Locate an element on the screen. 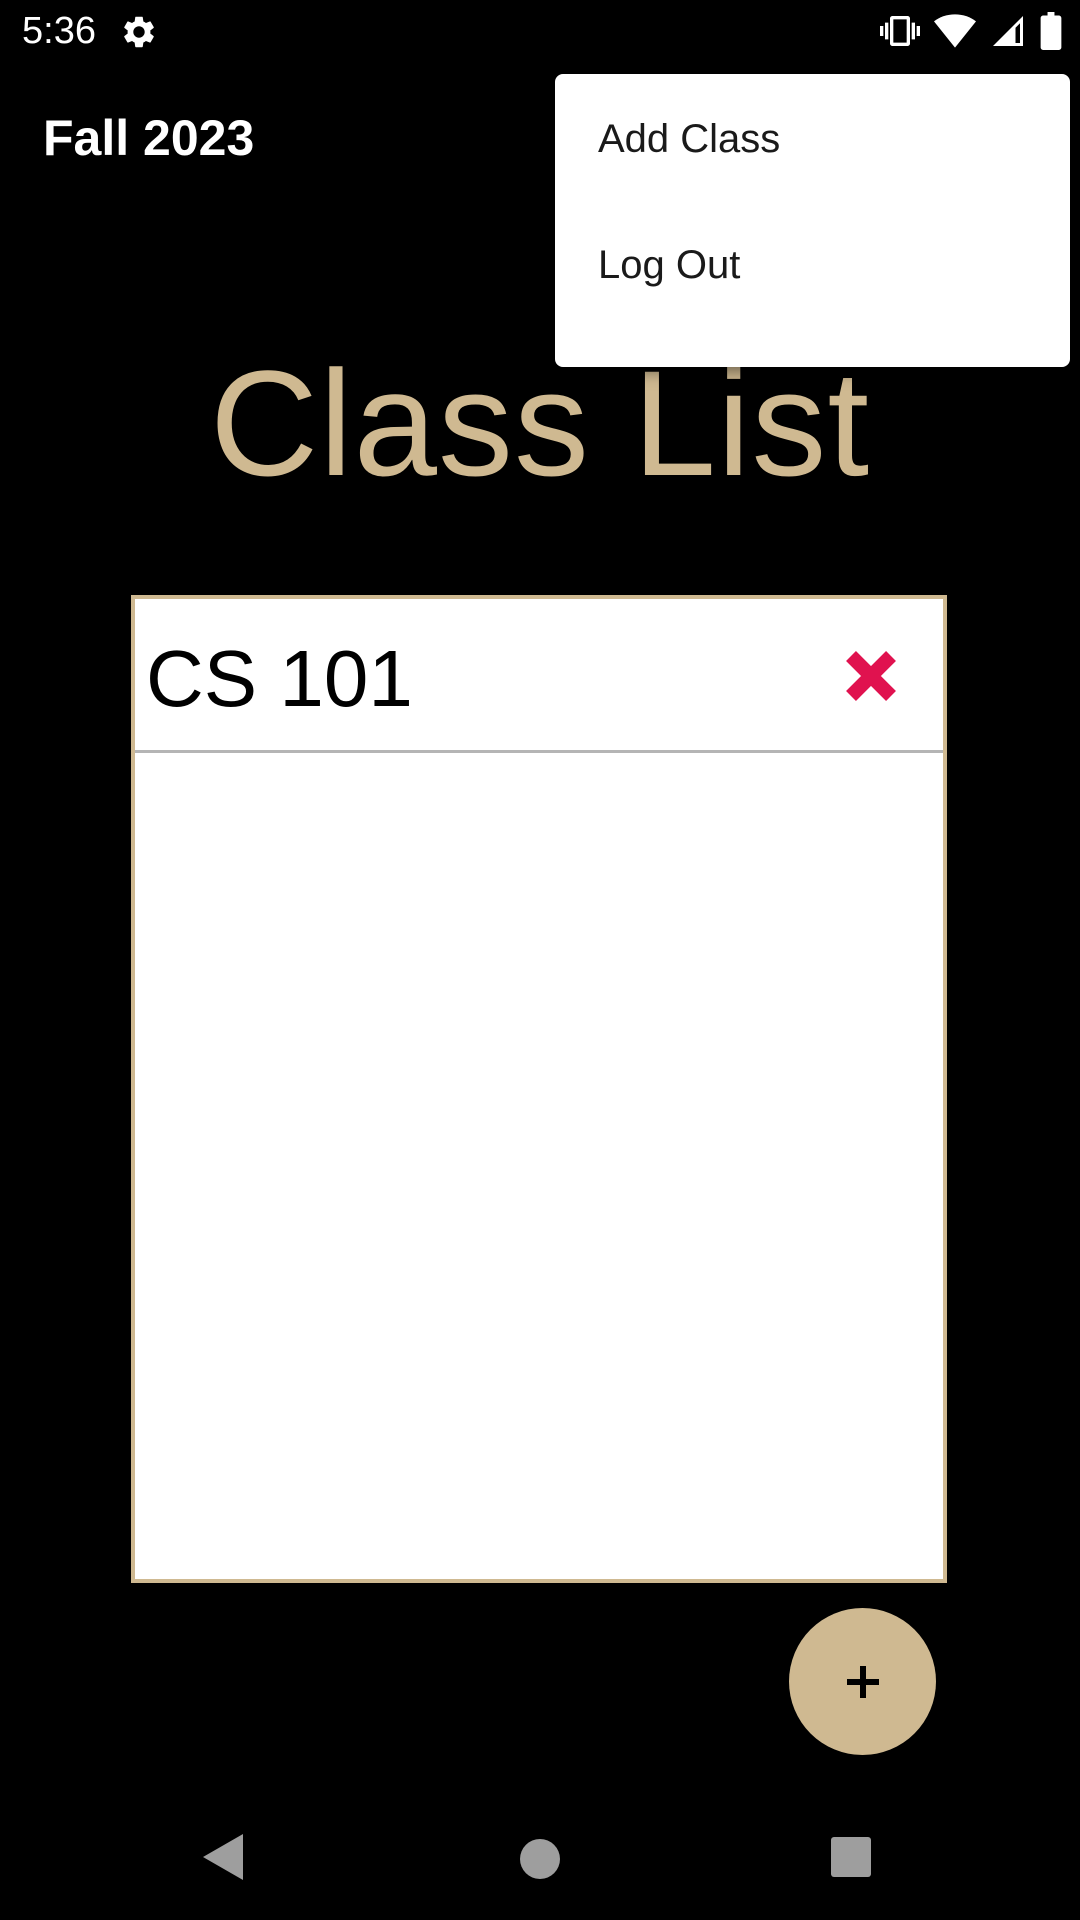  menu-item-log-out: Log Out is located at coordinates (812, 263).